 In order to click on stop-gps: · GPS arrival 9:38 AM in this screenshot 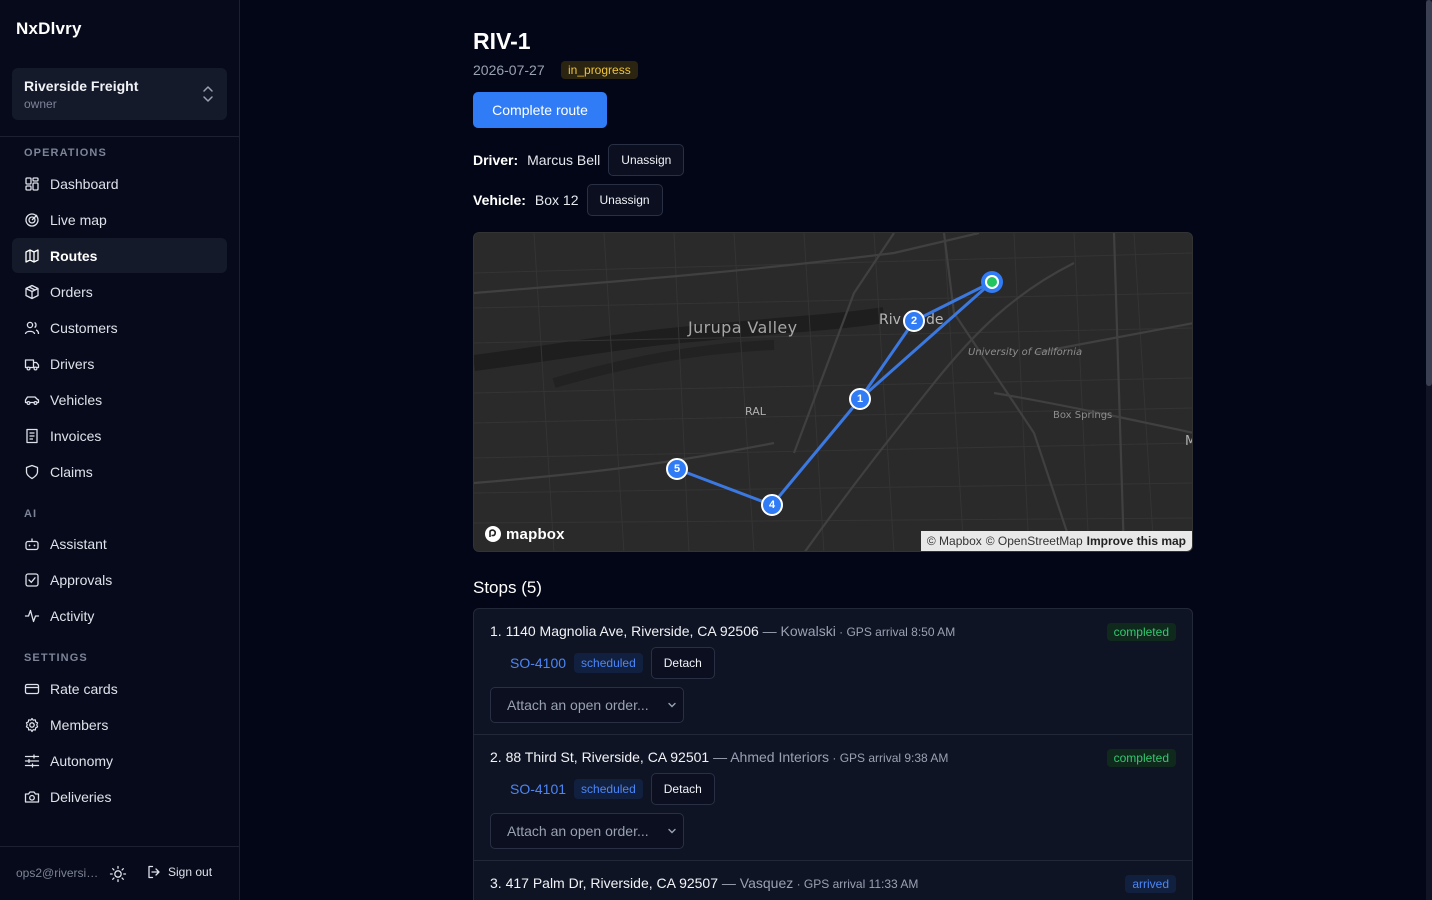, I will do `click(889, 758)`.